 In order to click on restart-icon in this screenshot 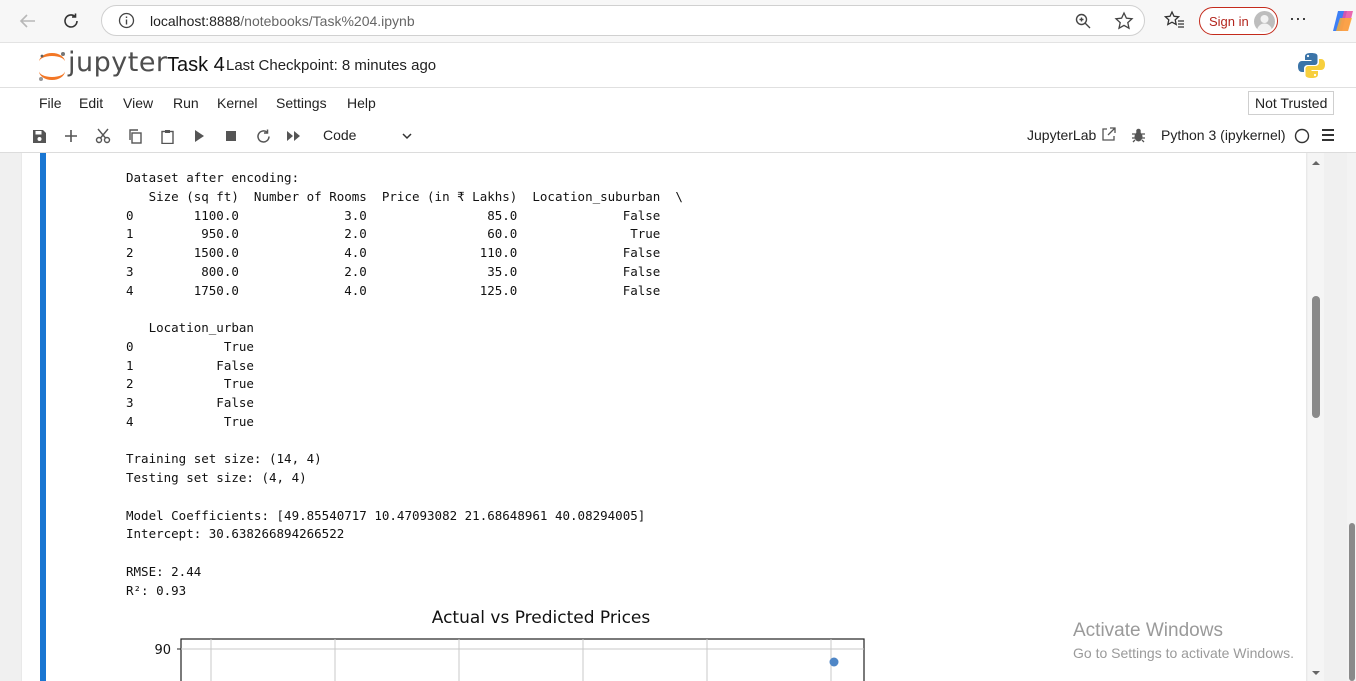, I will do `click(263, 136)`.